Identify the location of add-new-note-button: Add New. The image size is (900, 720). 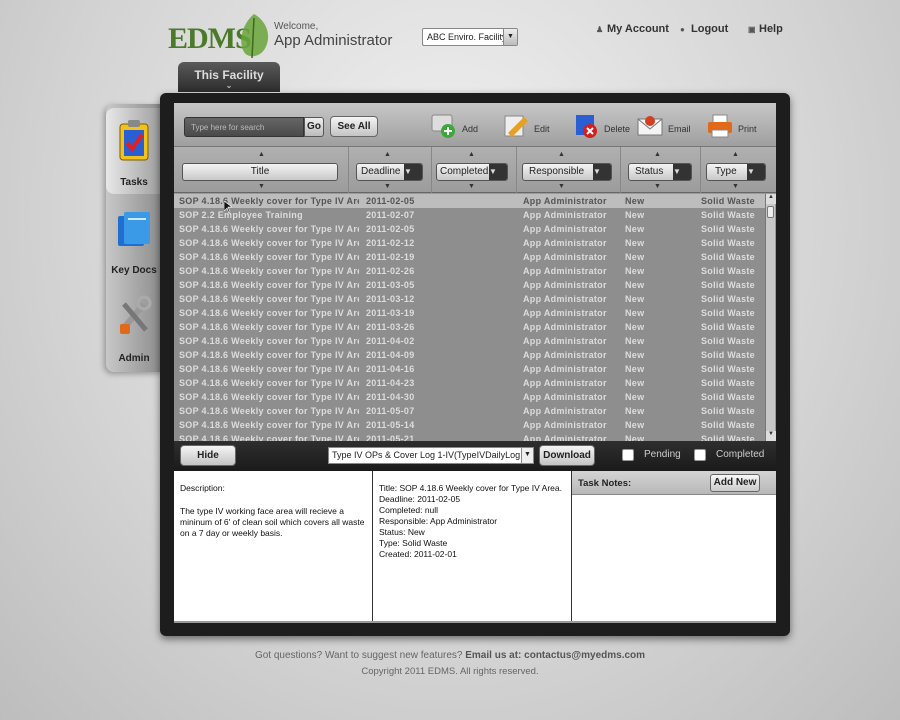
(735, 483).